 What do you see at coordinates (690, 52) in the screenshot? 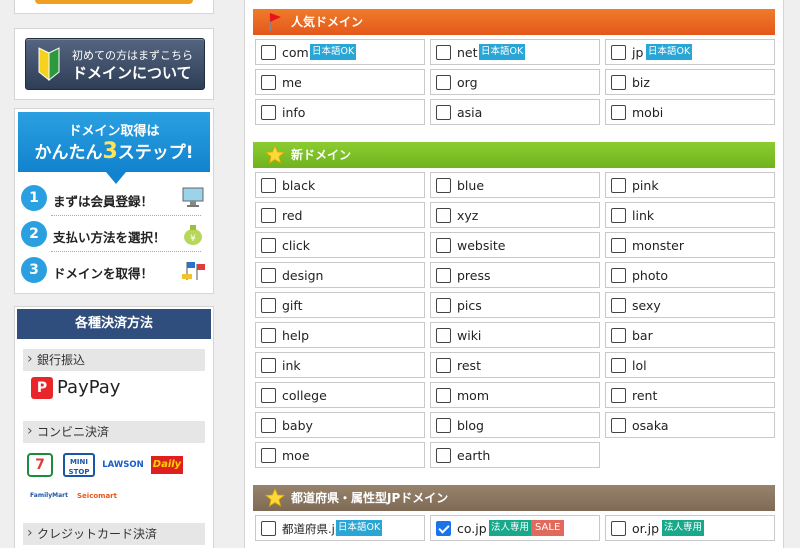
I see `domain-option-jp: jp 日本語OK` at bounding box center [690, 52].